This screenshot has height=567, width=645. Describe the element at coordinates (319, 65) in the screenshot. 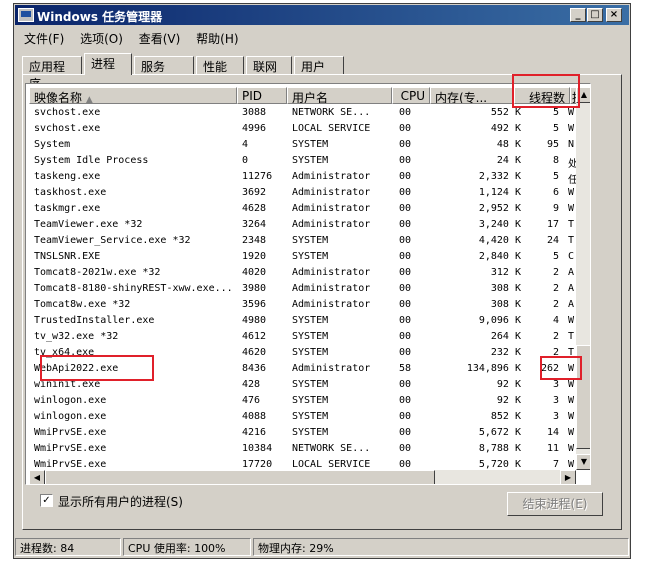

I see `tab-users: 用户` at that location.